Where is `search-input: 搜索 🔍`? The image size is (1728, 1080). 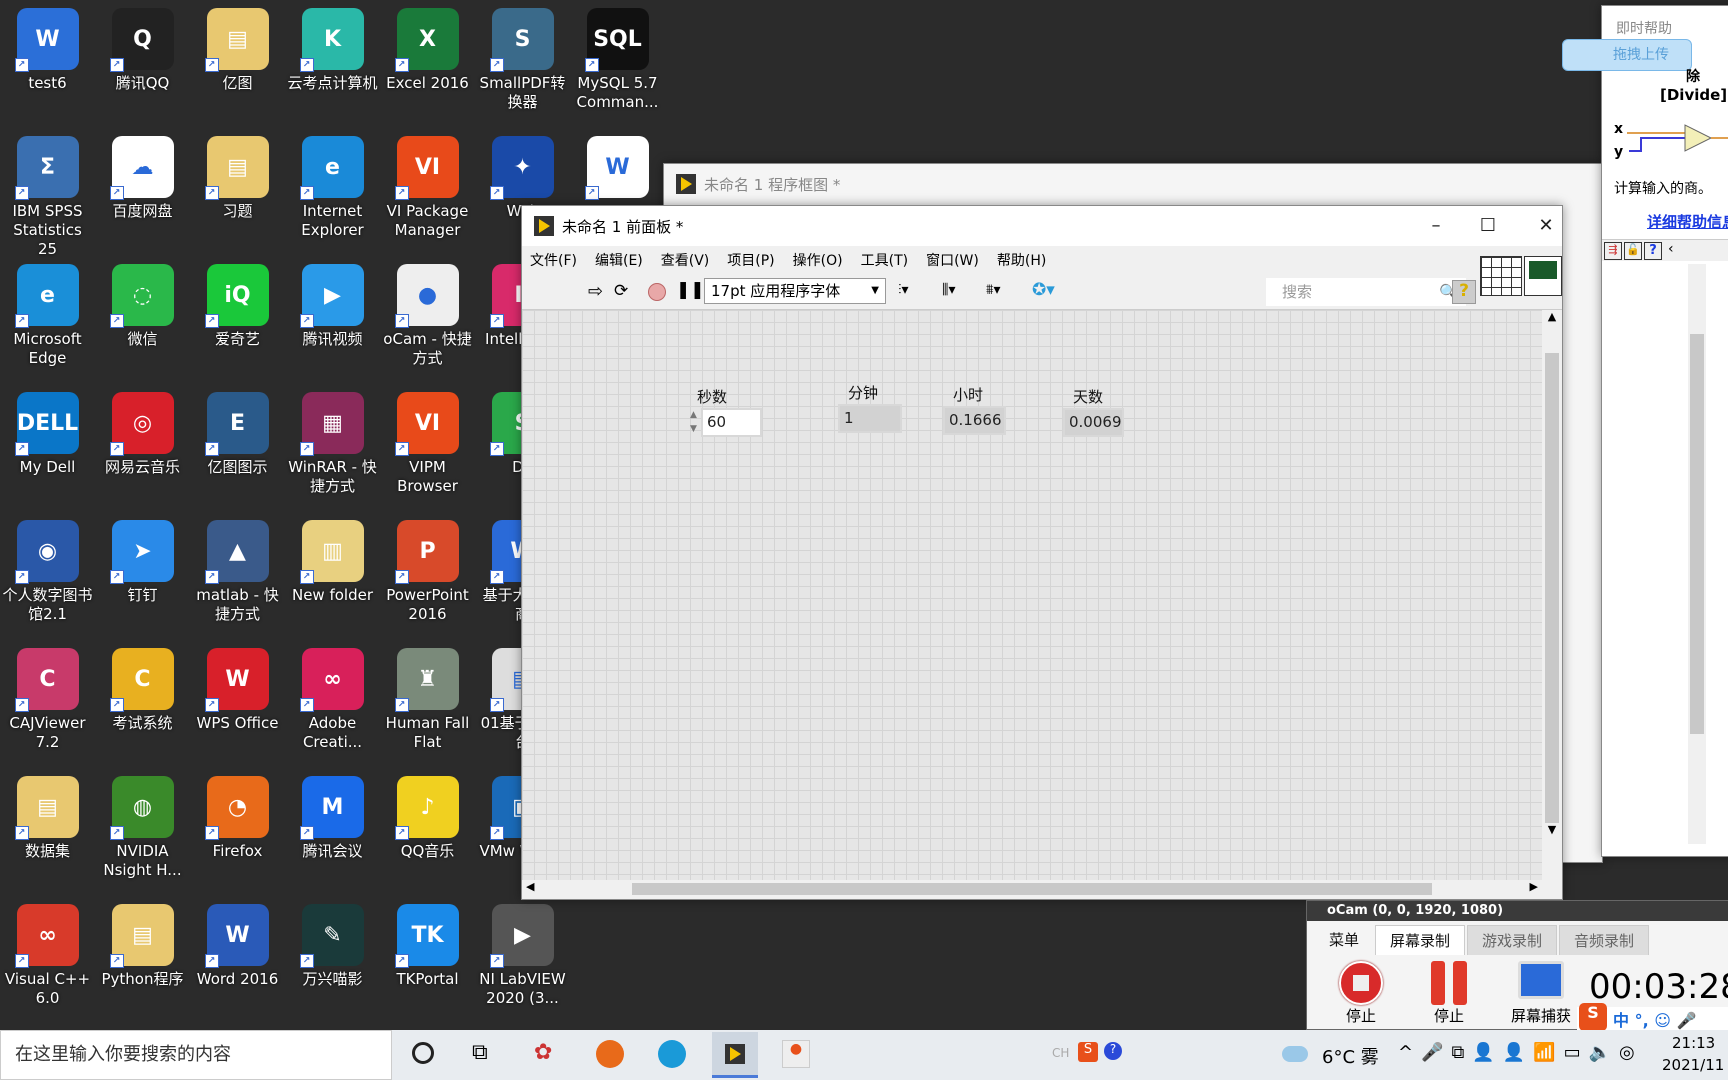
search-input: 搜索 🔍 is located at coordinates (1366, 292).